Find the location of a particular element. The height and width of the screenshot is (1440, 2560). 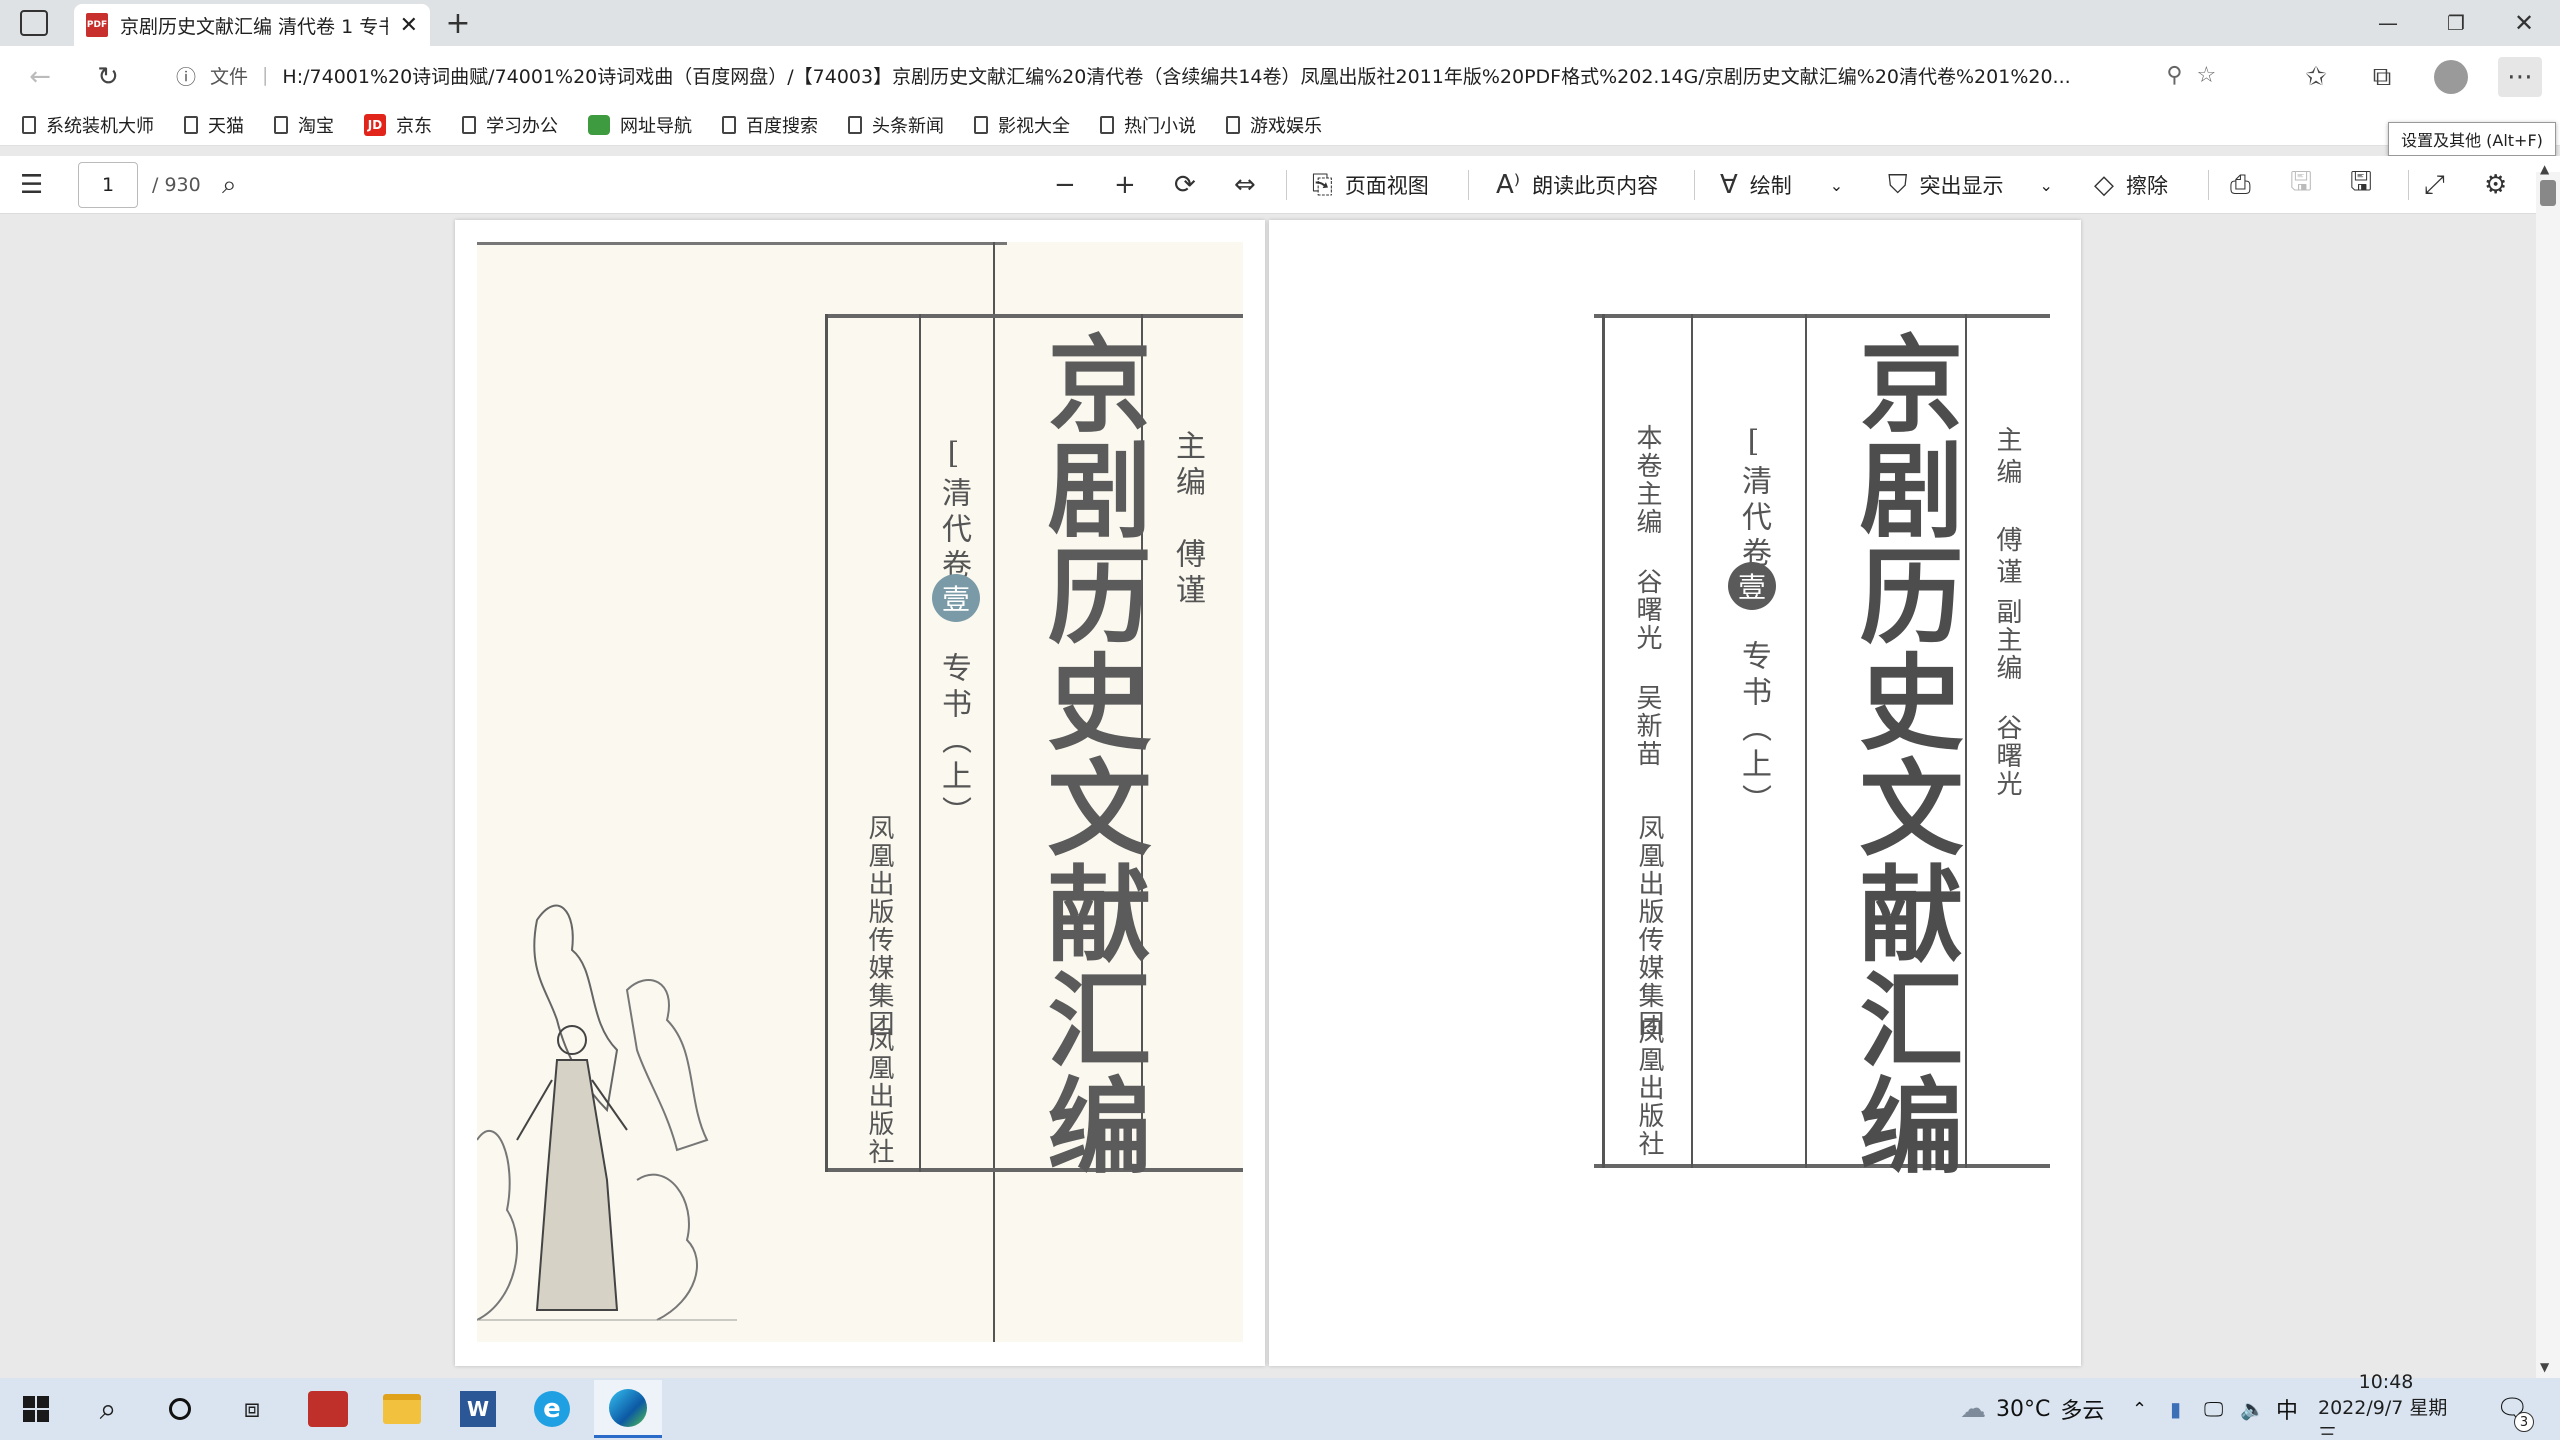

pdf-toolbar is located at coordinates (1280, 185).